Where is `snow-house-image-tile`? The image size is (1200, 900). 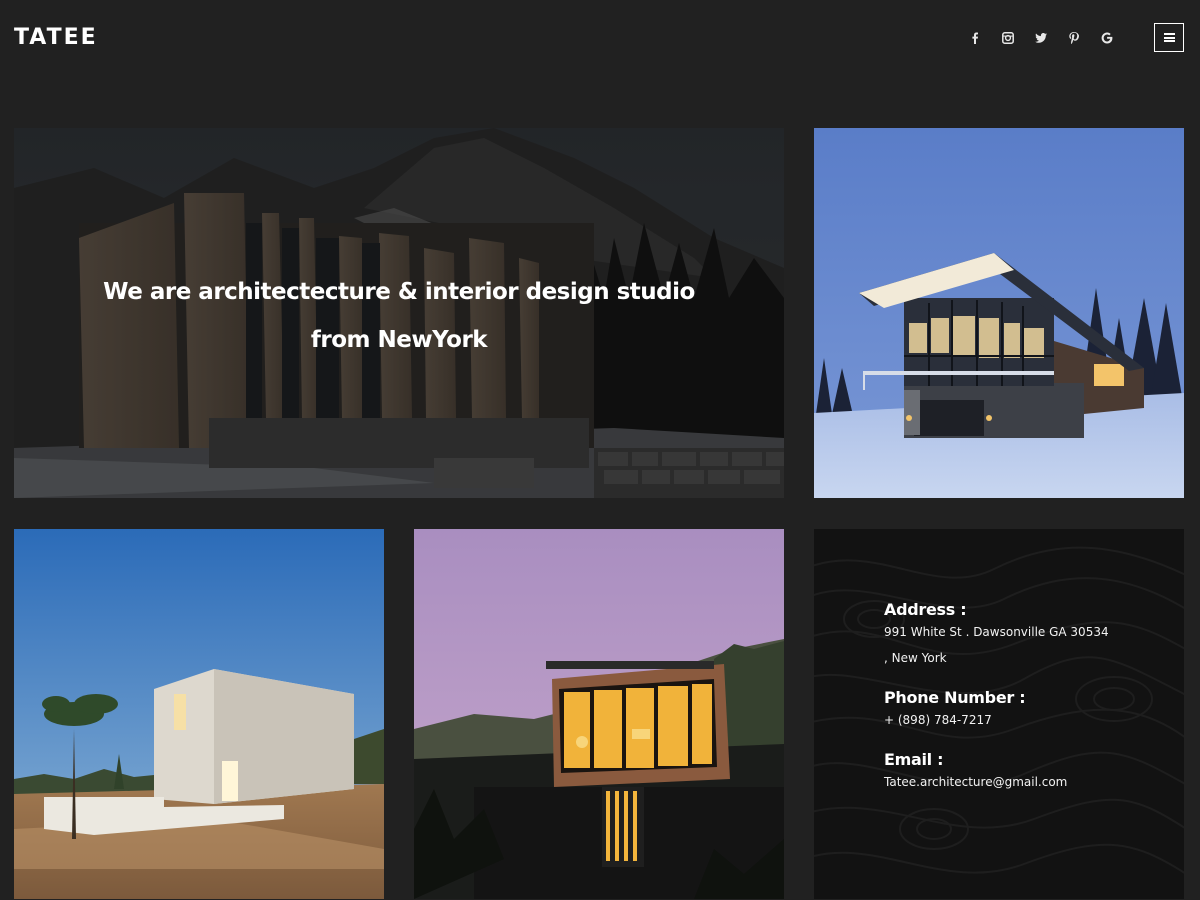
snow-house-image-tile is located at coordinates (999, 313).